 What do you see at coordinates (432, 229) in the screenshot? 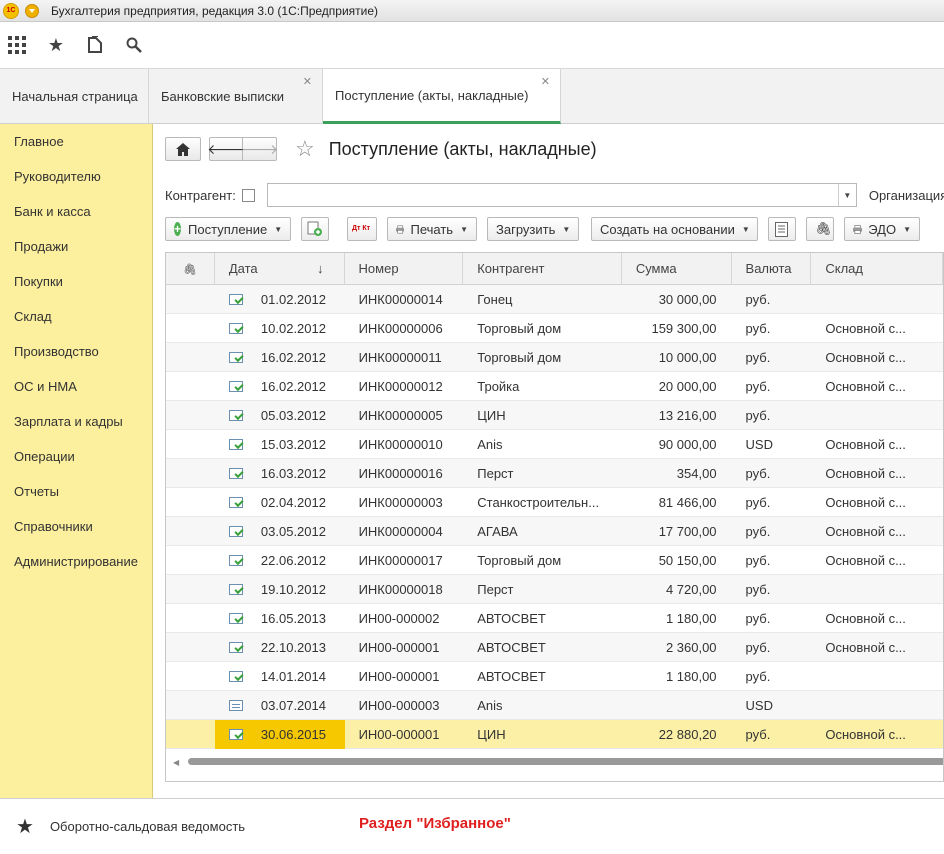
I see `print-button: Печать ▼` at bounding box center [432, 229].